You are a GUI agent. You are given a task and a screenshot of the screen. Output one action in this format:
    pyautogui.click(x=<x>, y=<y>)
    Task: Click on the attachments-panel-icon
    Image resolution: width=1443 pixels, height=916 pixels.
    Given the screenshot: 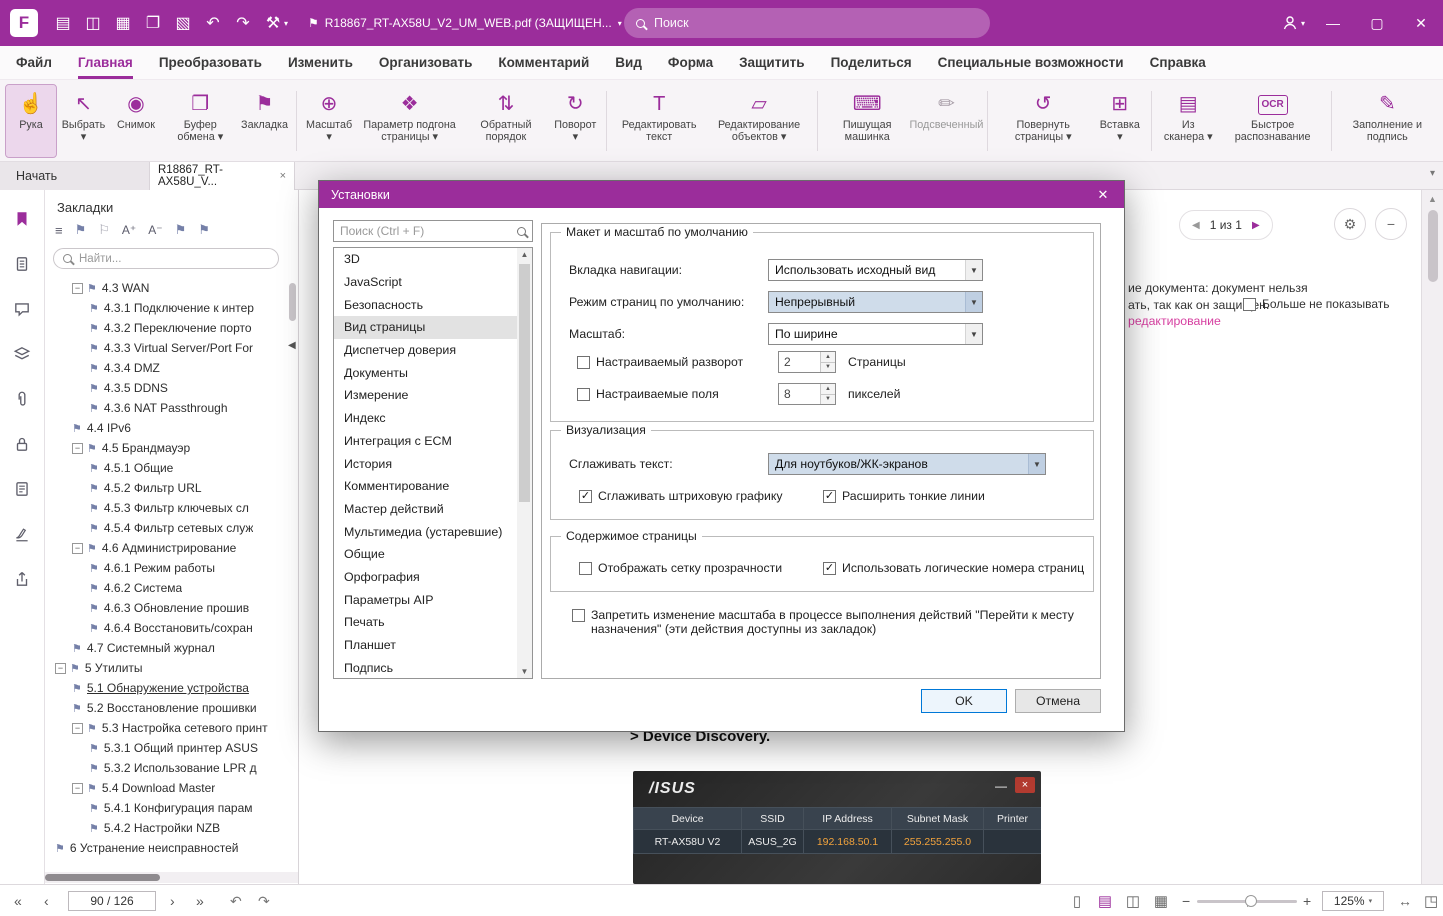 What is the action you would take?
    pyautogui.click(x=22, y=399)
    